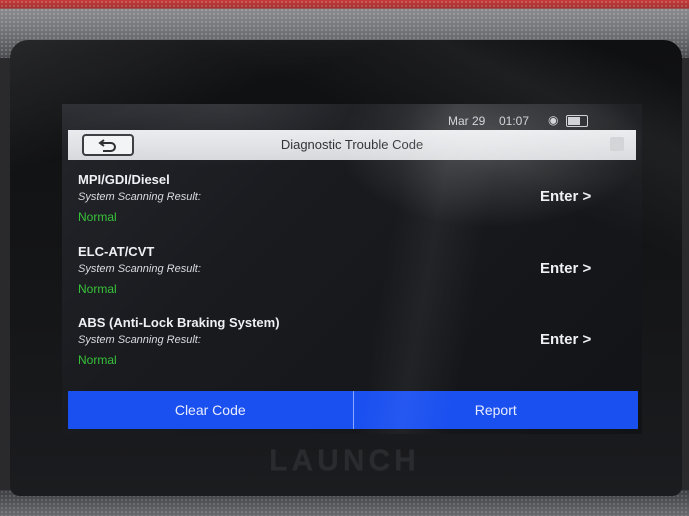  I want to click on battery-icon, so click(576, 120).